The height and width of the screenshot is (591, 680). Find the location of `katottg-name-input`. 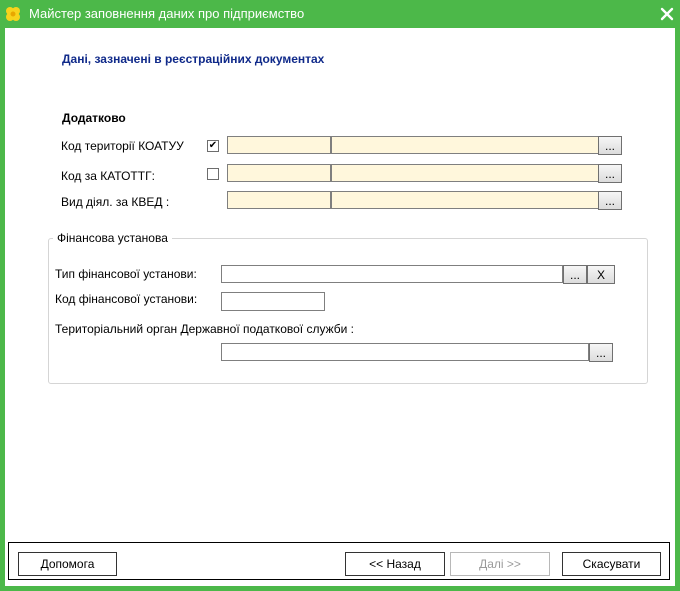

katottg-name-input is located at coordinates (465, 173).